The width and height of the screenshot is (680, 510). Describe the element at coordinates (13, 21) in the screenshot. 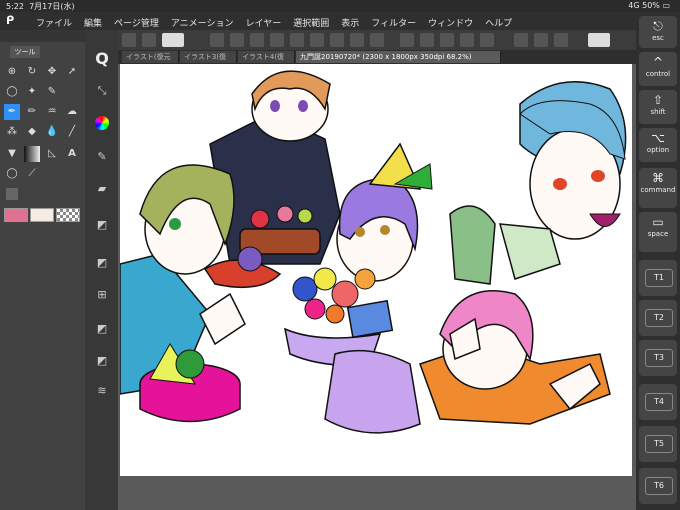

I see `app-logo-icon: ᑭ` at that location.